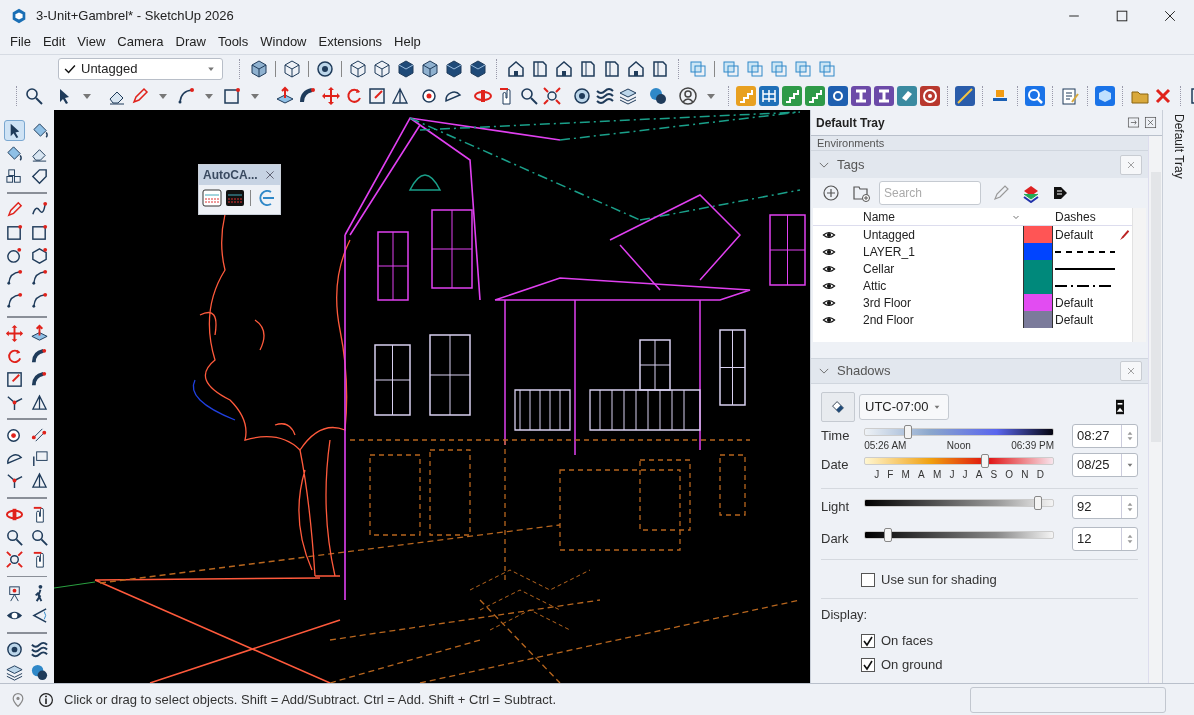 The height and width of the screenshot is (715, 1194). What do you see at coordinates (1105, 436) in the screenshot?
I see `number-field: 08:27` at bounding box center [1105, 436].